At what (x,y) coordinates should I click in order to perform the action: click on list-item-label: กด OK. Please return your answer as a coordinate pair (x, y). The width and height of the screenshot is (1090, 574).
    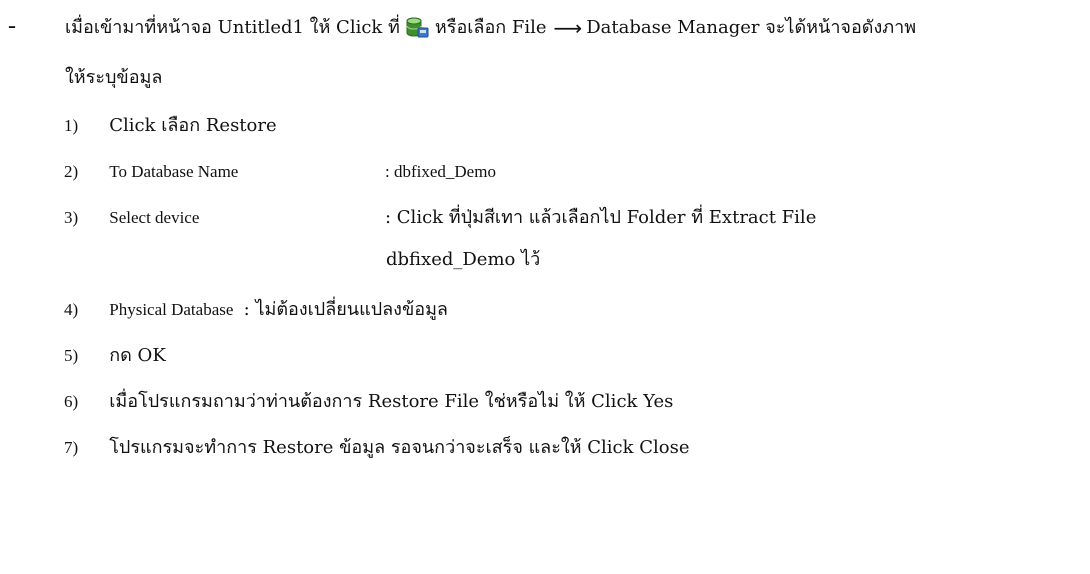
    Looking at the image, I should click on (137, 355).